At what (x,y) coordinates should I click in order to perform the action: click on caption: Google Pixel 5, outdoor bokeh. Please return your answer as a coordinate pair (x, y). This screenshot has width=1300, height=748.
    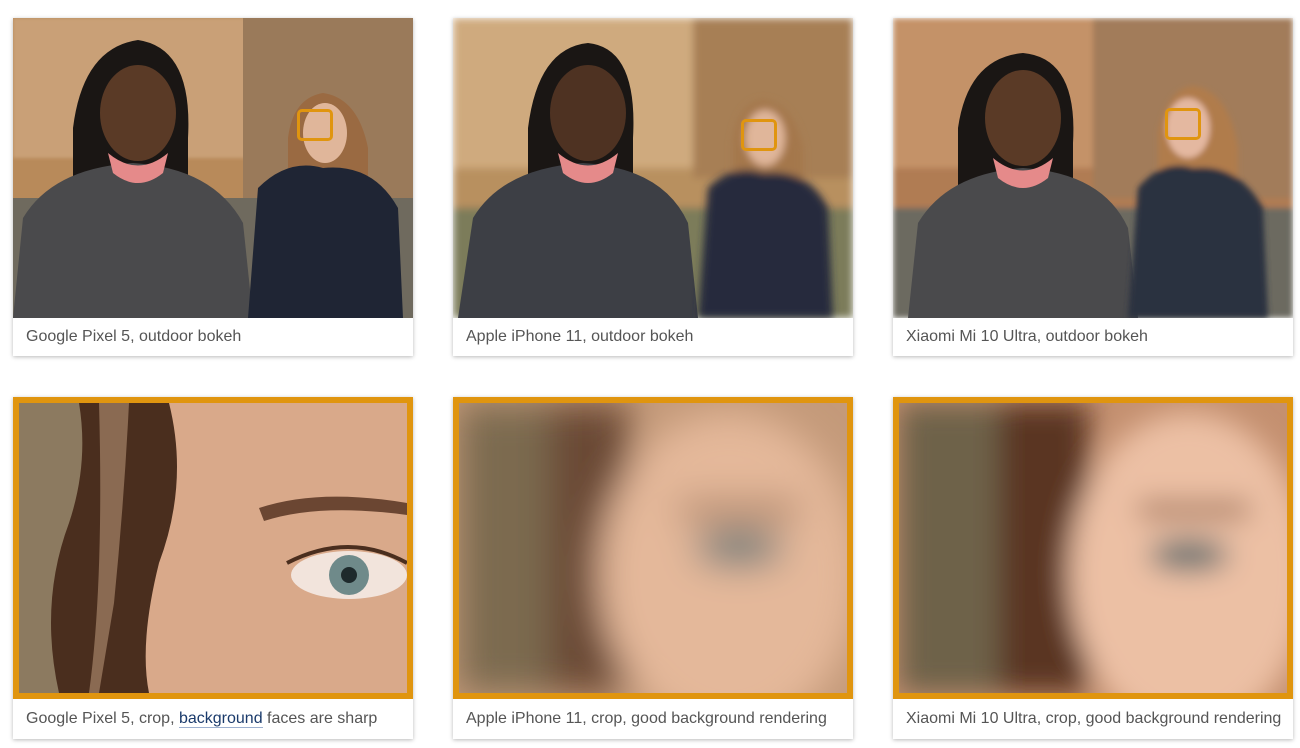
    Looking at the image, I should click on (134, 336).